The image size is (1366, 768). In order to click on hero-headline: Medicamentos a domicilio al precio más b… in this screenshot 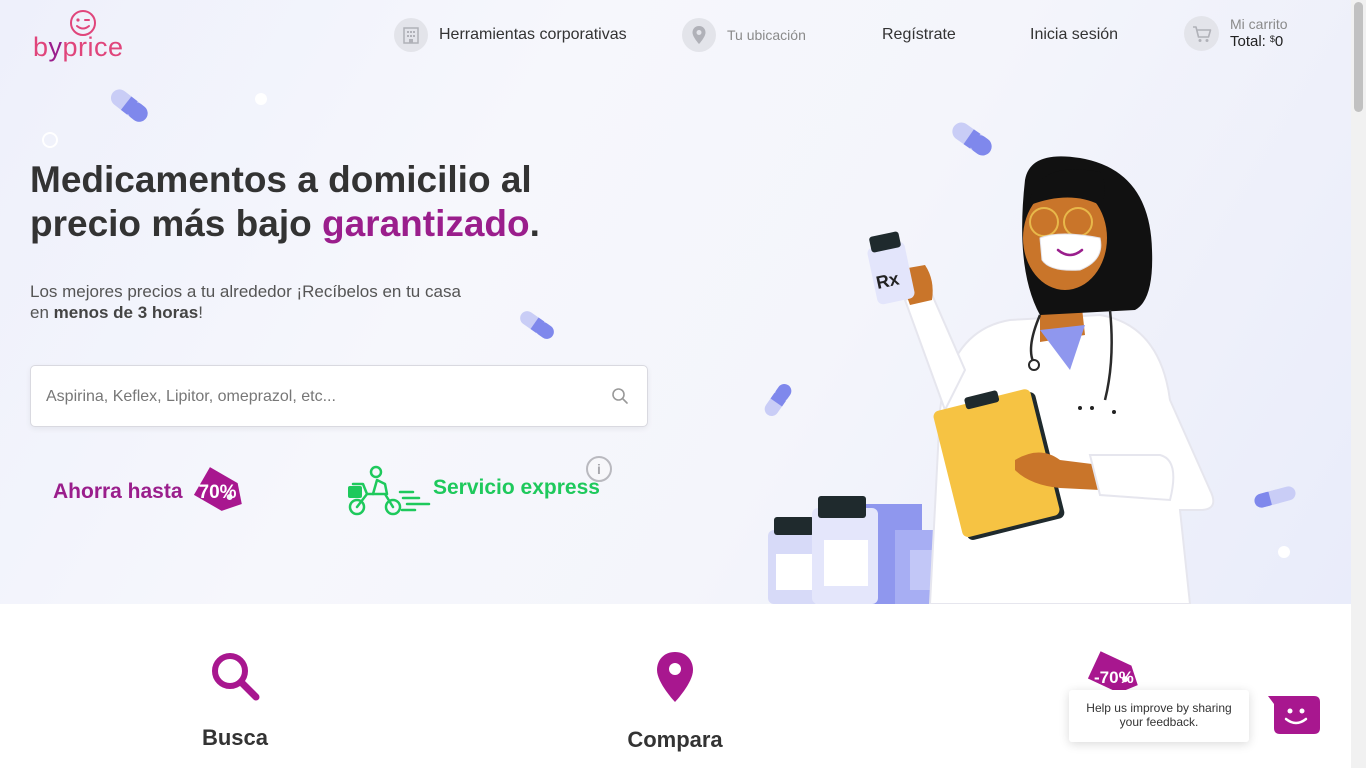, I will do `click(285, 201)`.